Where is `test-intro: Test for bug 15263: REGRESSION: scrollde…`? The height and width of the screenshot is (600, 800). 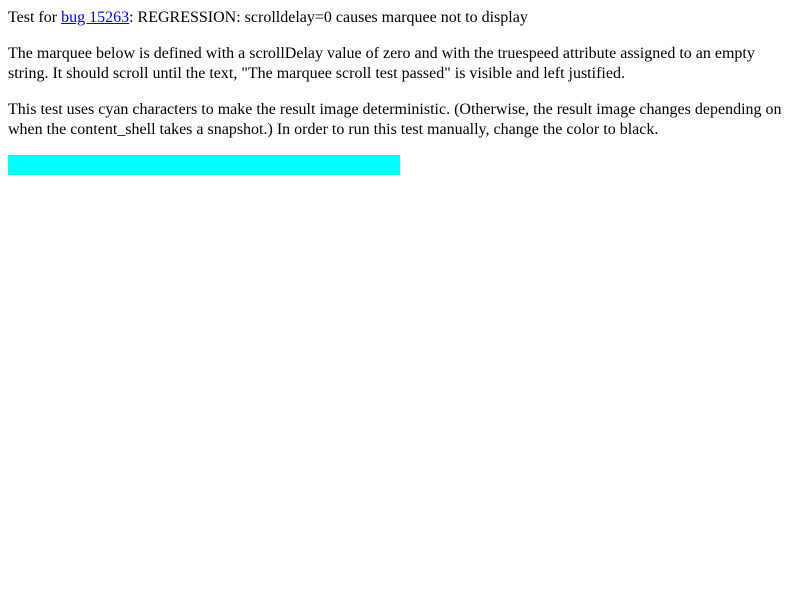
test-intro: Test for bug 15263: REGRESSION: scrollde… is located at coordinates (400, 18).